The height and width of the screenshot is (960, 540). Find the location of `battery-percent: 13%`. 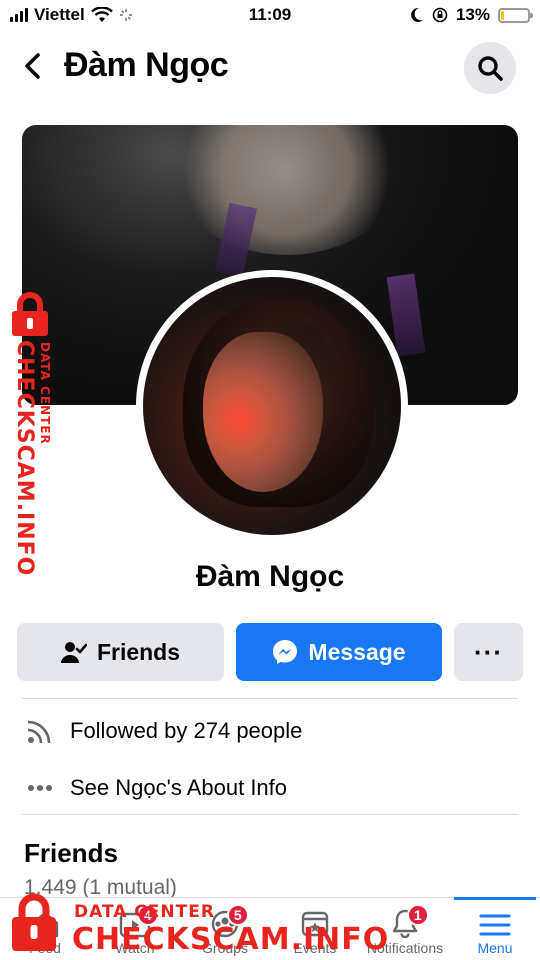

battery-percent: 13% is located at coordinates (472, 14).